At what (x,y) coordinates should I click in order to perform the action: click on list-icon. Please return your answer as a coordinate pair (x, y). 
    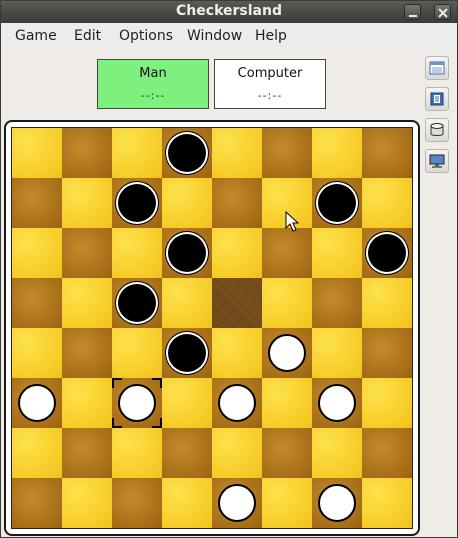
    Looking at the image, I should click on (437, 68).